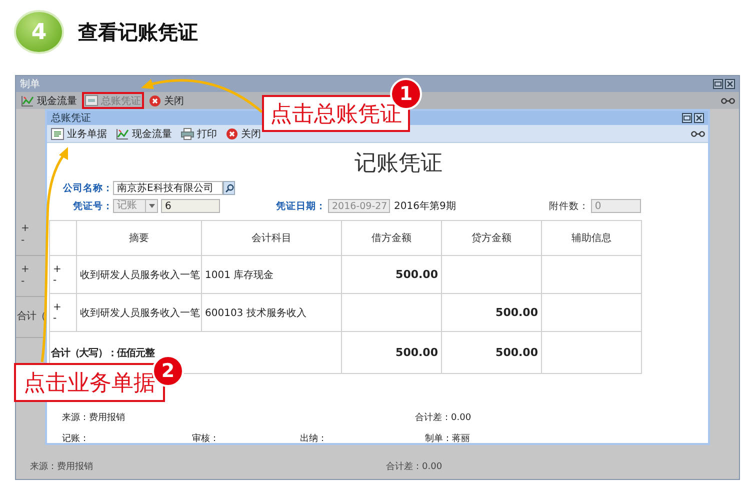 The image size is (756, 487). Describe the element at coordinates (206, 438) in the screenshot. I see `signature-label: 审核：` at that location.